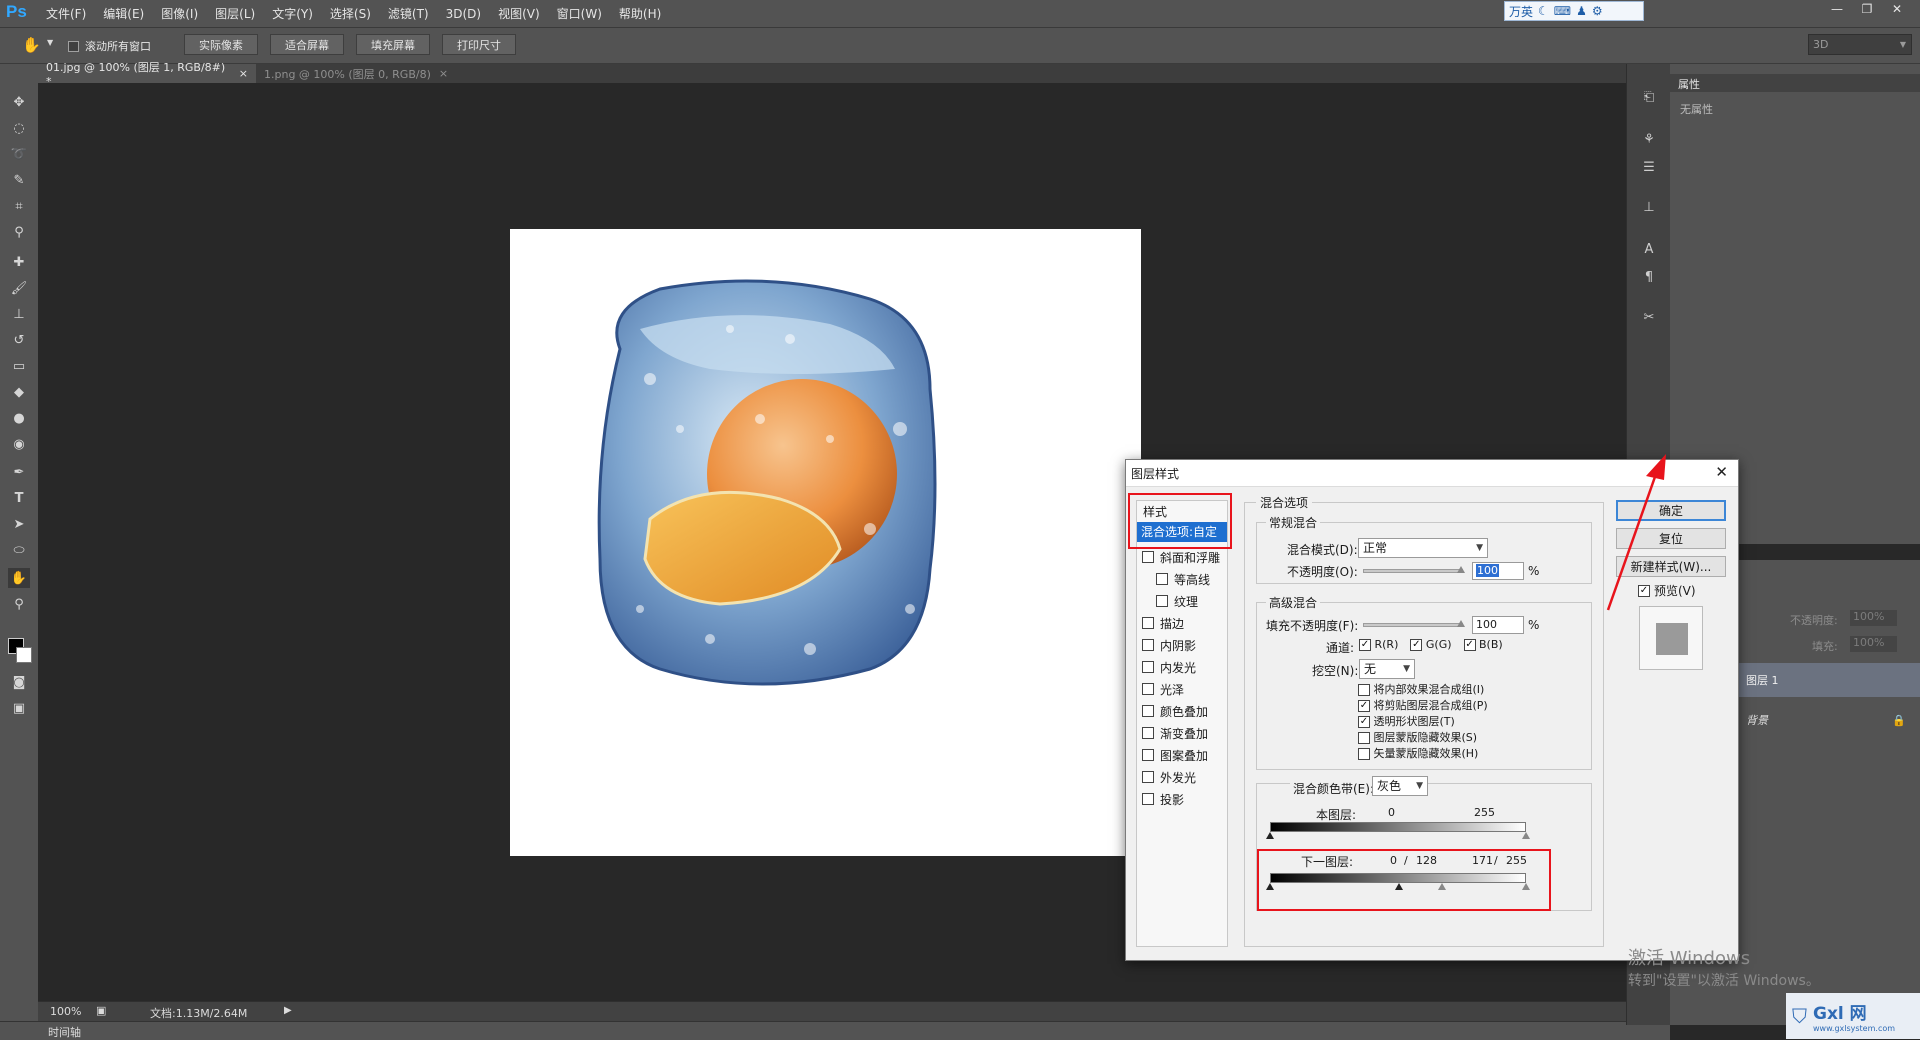  I want to click on style-item-outer-glow: 外发光, so click(1169, 777).